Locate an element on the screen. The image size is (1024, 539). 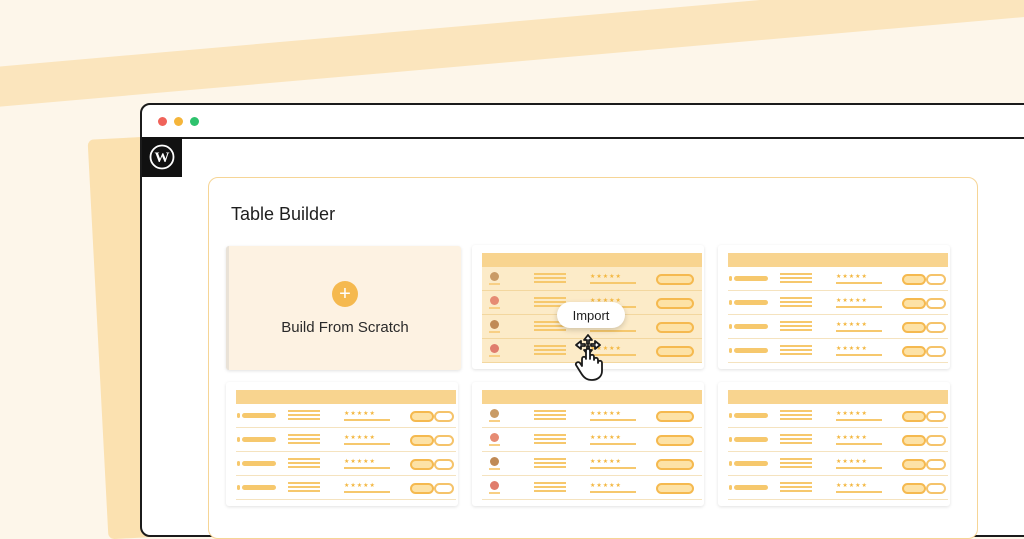
minimize-window-dot is located at coordinates (178, 121).